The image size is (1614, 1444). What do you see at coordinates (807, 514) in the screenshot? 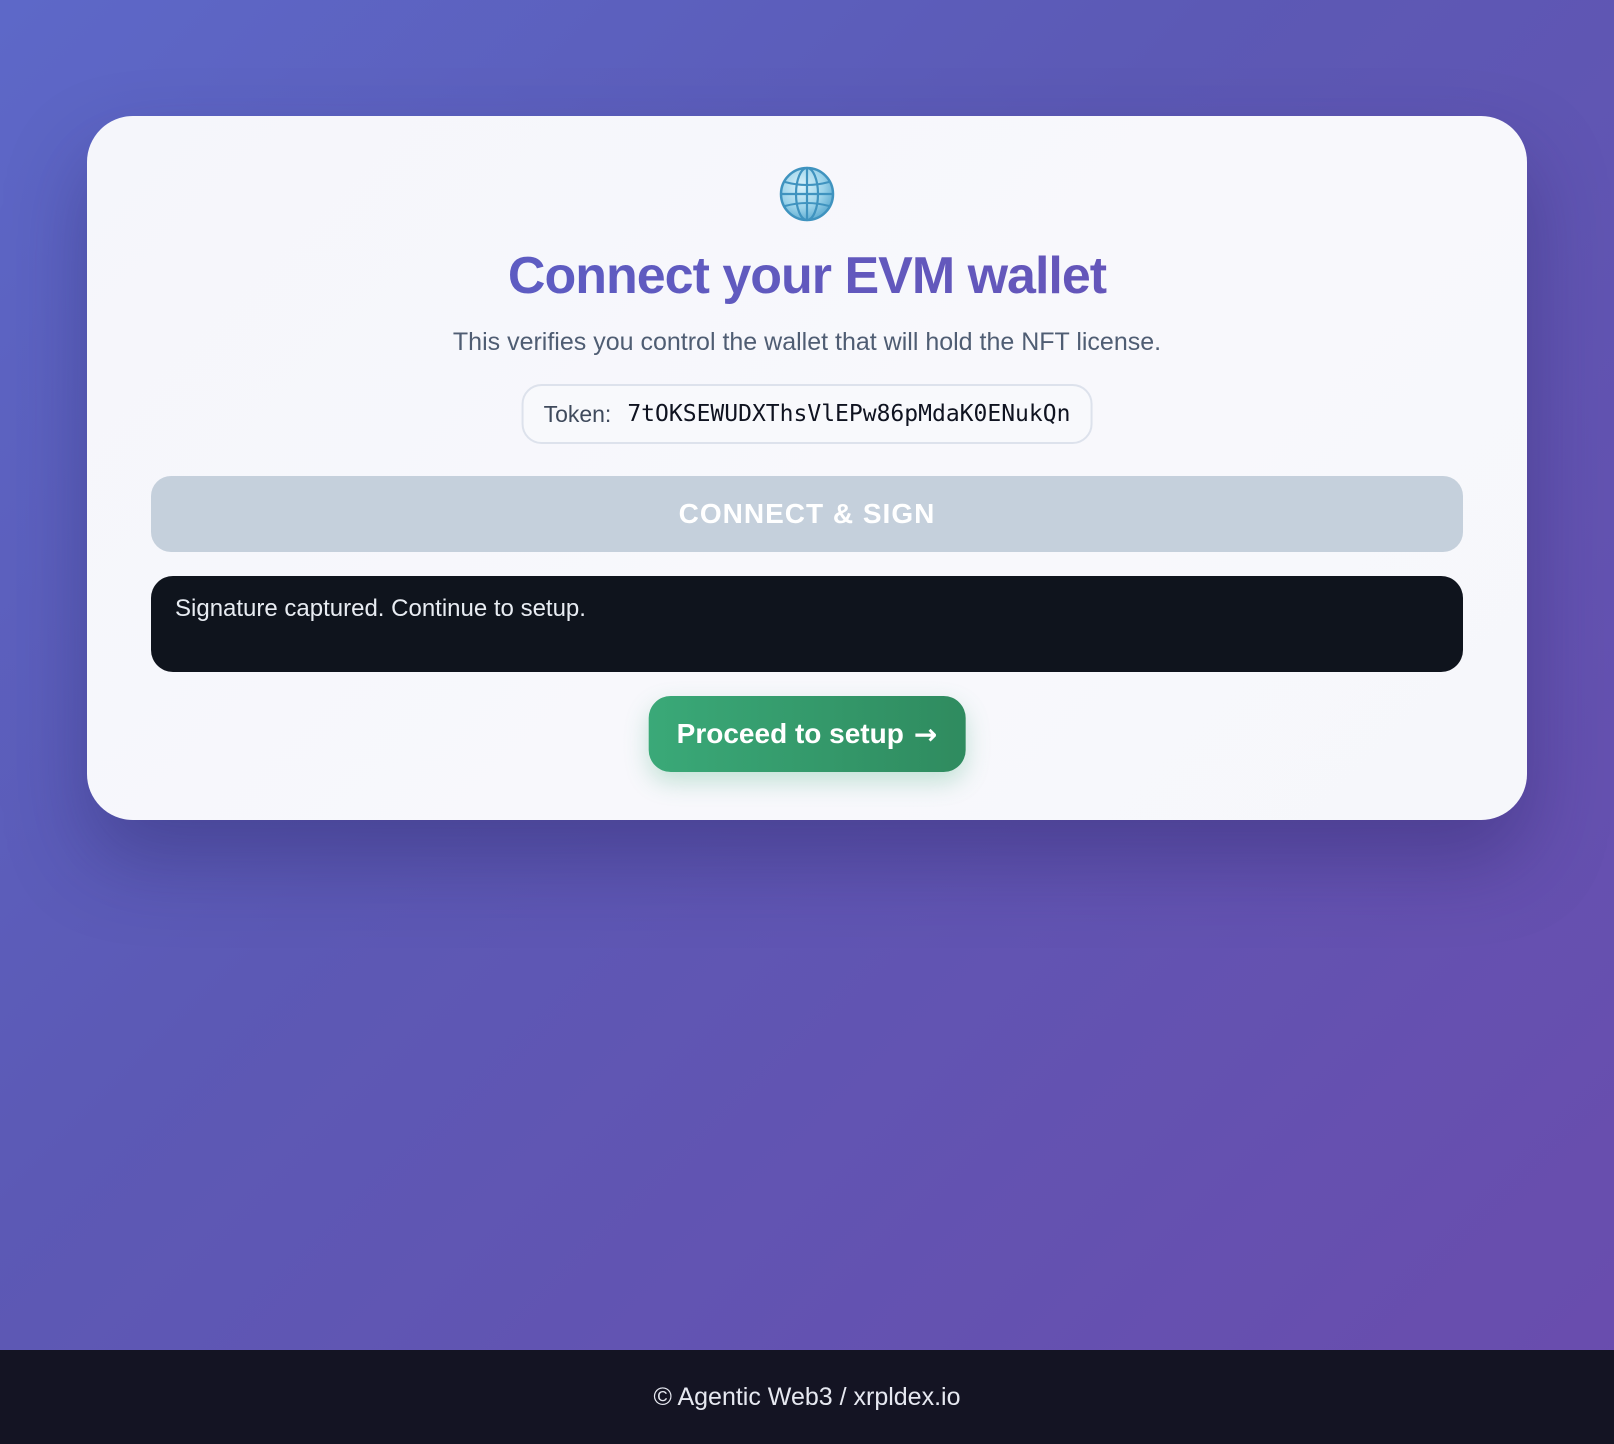
I see `connect-sign-button: CONNECT & SIGN` at bounding box center [807, 514].